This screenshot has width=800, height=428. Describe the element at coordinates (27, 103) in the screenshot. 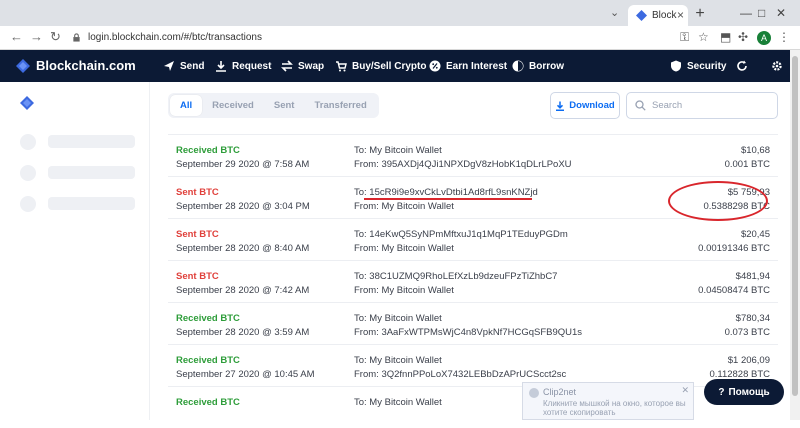

I see `wallet-logo-icon` at that location.